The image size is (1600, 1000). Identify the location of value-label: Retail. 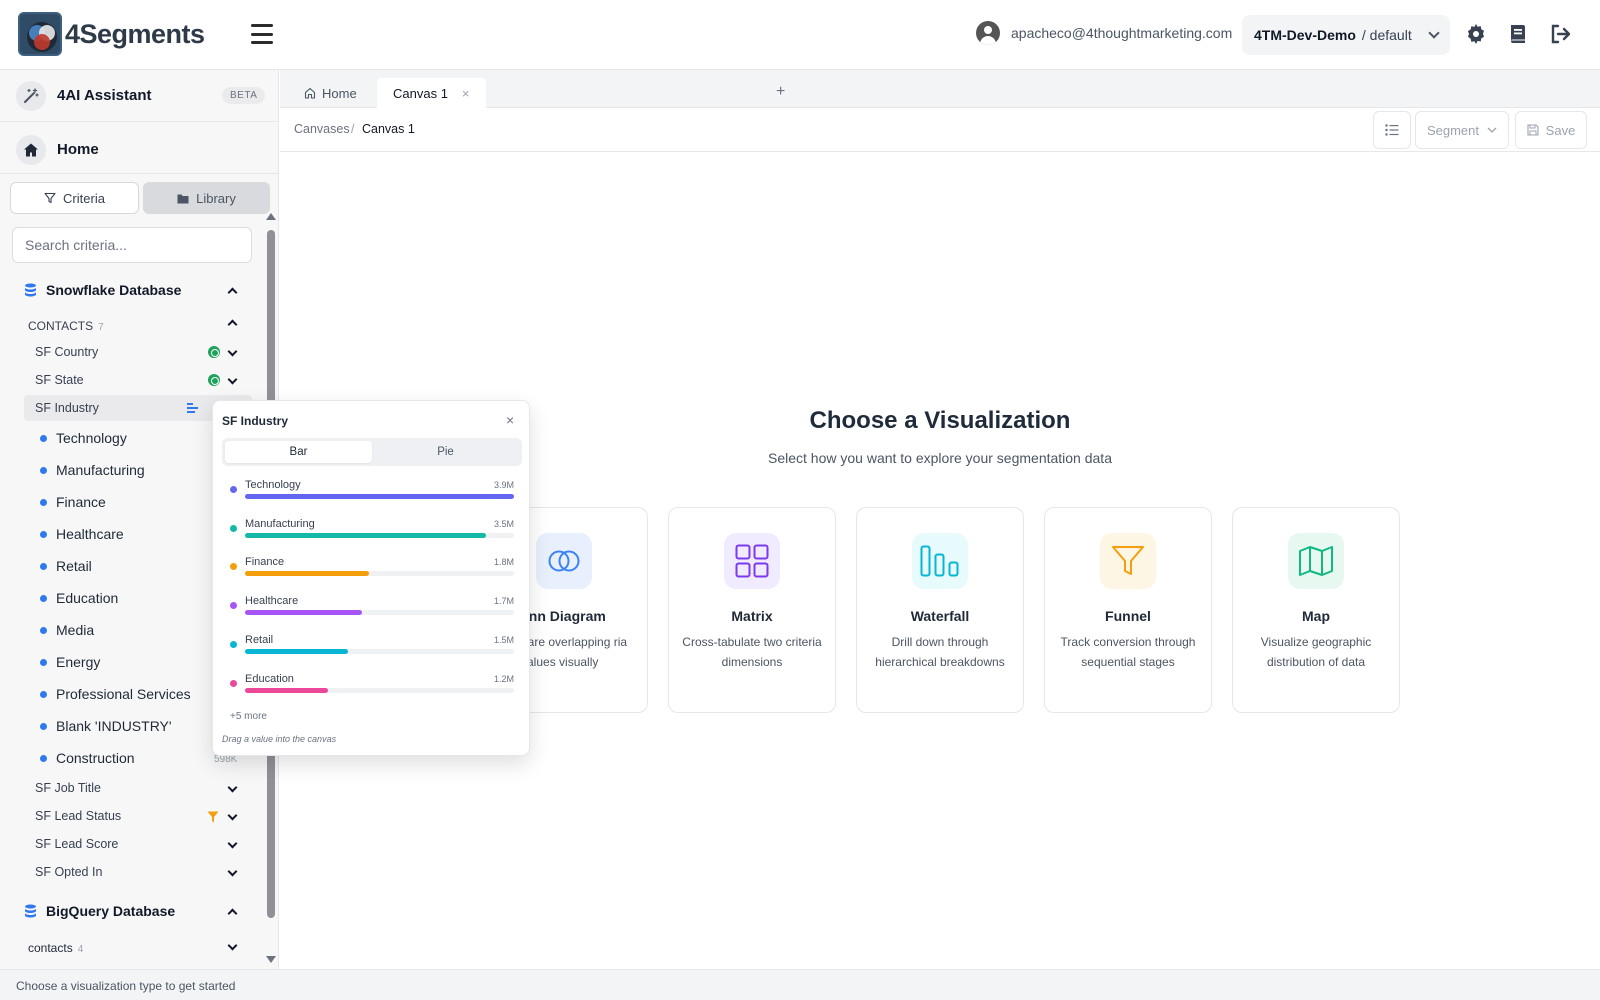
(74, 566).